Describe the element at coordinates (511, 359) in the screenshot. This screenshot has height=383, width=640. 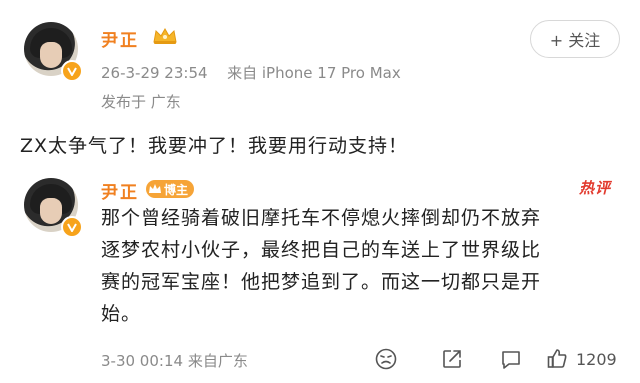
I see `comment-icon` at that location.